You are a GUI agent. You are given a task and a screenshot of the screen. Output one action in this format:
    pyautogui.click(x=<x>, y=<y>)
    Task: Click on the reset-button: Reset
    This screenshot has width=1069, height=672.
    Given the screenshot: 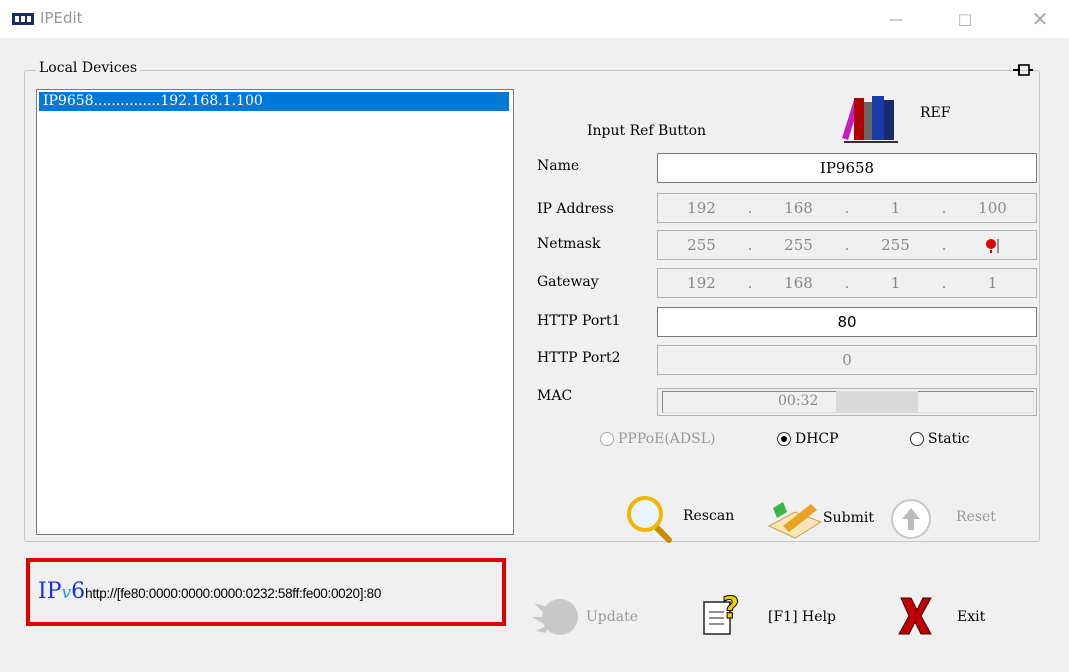 What is the action you would take?
    pyautogui.click(x=948, y=520)
    